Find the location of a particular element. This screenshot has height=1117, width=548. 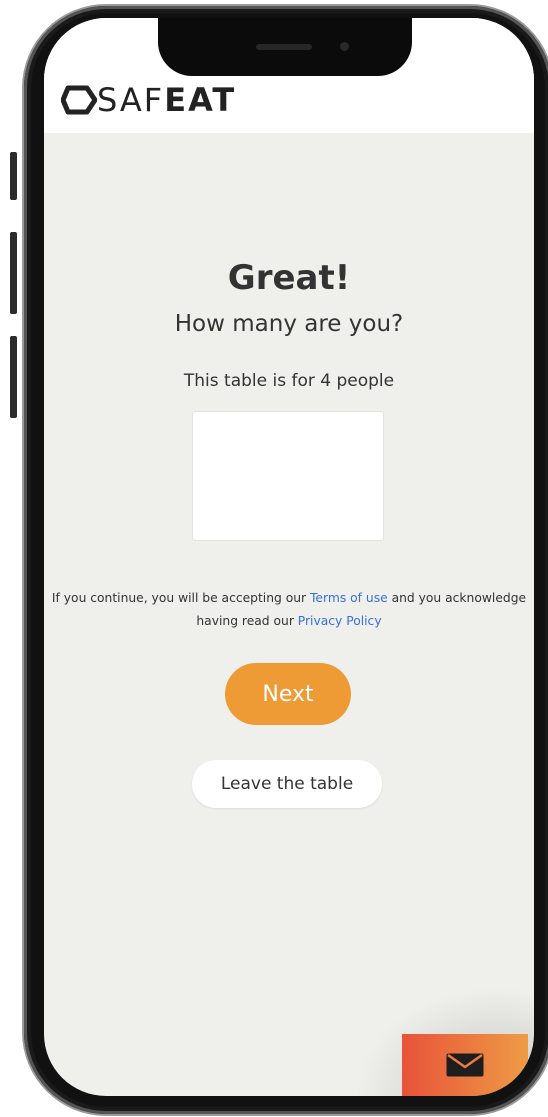

earpiece-speaker is located at coordinates (284, 47).